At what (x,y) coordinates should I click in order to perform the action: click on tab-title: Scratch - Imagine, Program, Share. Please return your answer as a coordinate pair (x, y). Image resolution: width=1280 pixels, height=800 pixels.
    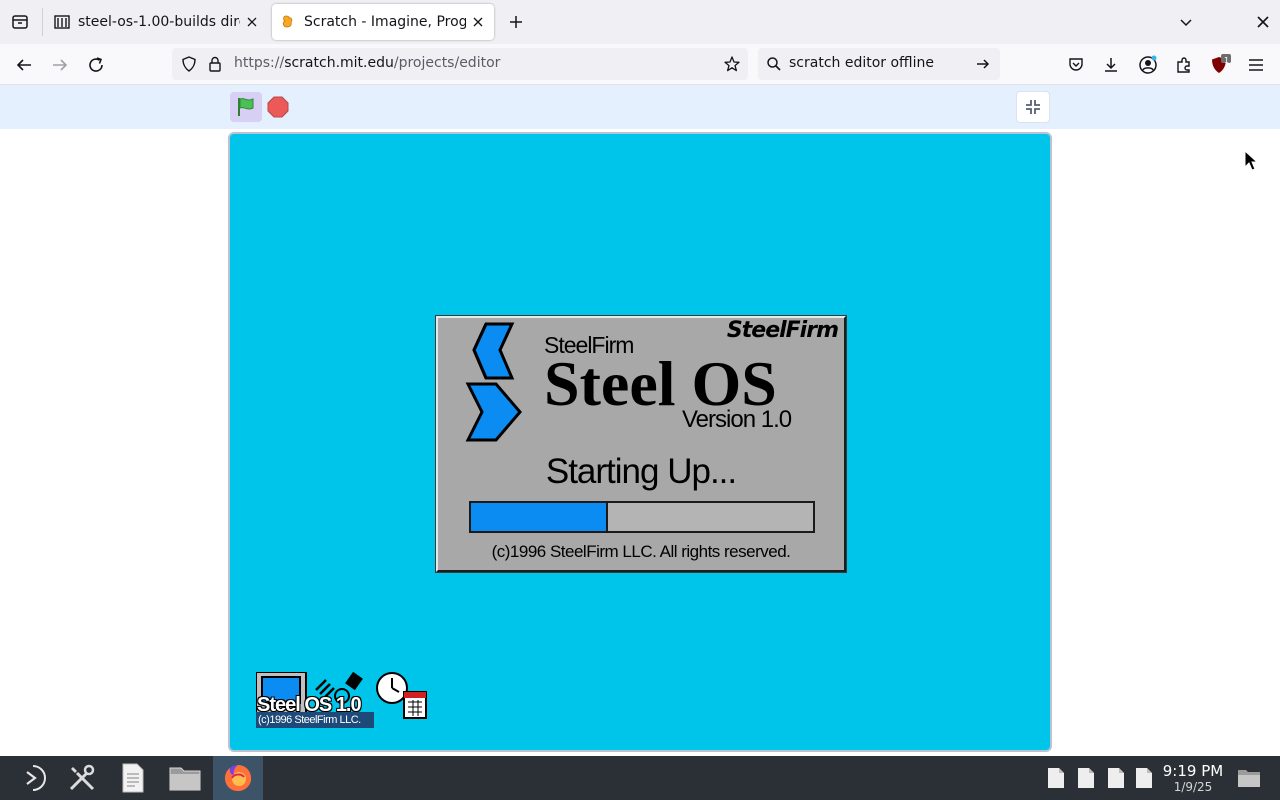
    Looking at the image, I should click on (385, 22).